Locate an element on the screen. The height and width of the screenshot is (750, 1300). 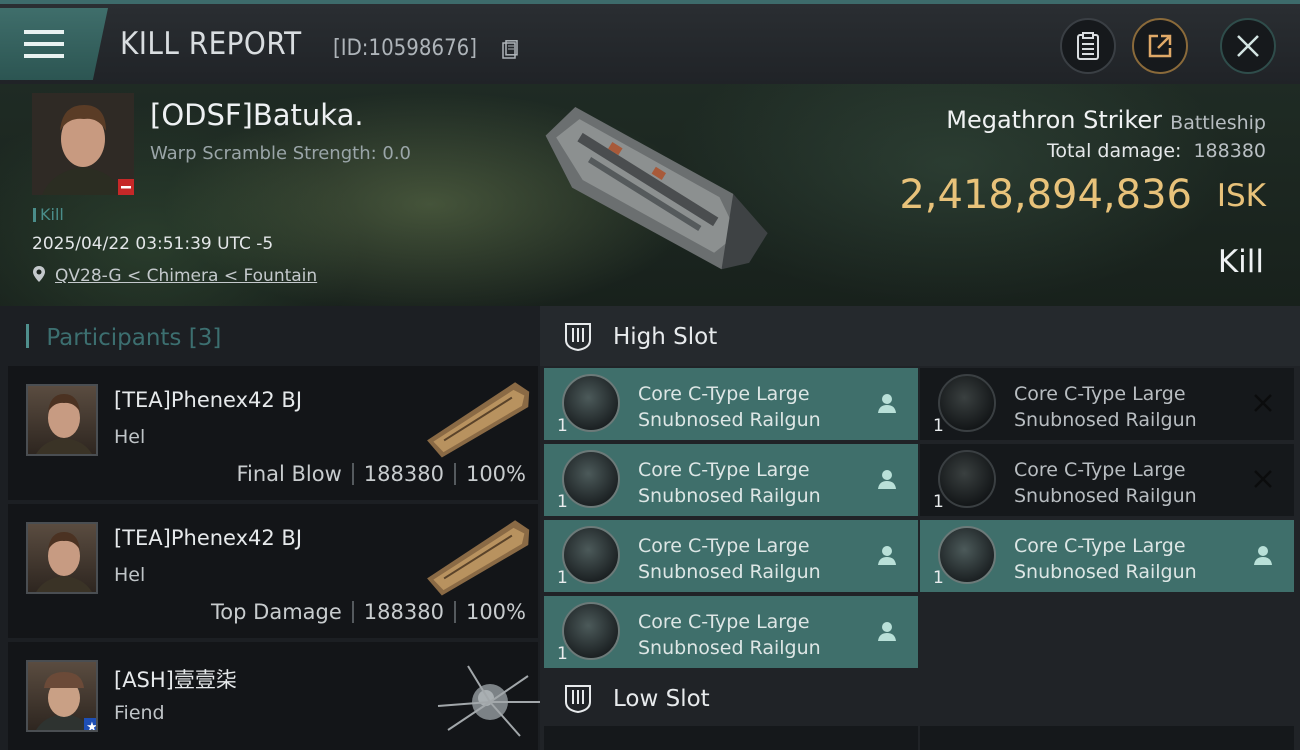
participant-row: ★ [ASH]壹壹柒 Fiend is located at coordinates (275, 696).